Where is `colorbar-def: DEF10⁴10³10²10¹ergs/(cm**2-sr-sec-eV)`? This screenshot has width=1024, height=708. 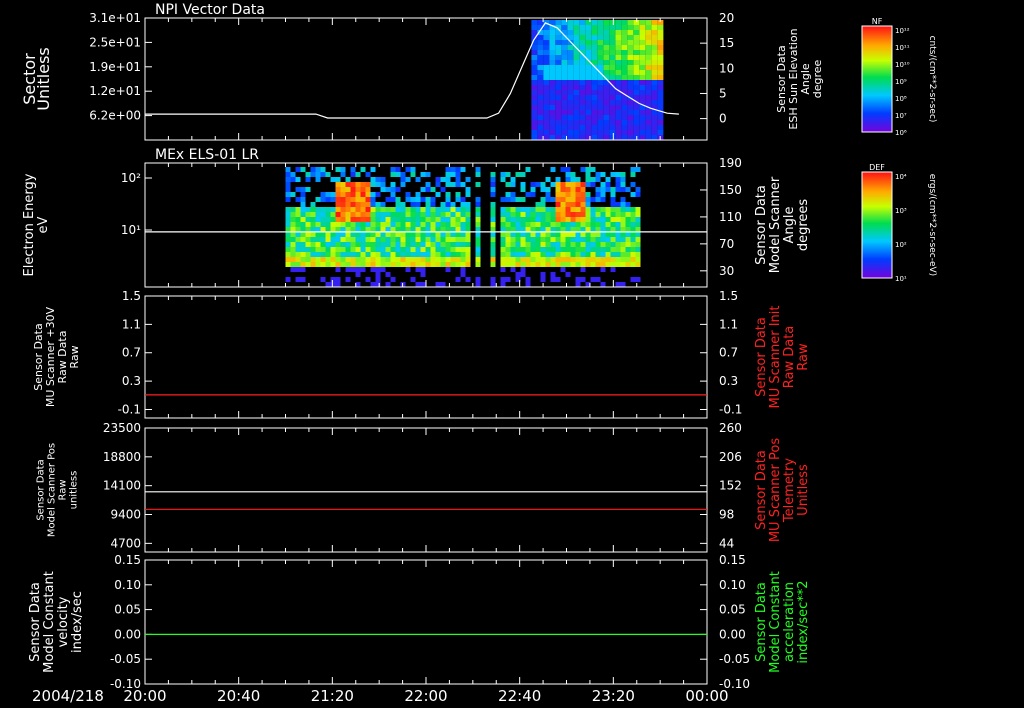
colorbar-def: DEF10⁴10³10²10¹ergs/(cm**2-sr-sec-eV) is located at coordinates (899, 223).